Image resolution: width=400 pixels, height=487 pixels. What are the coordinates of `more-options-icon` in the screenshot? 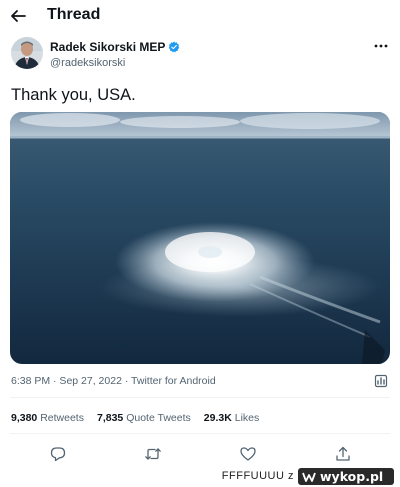 It's located at (381, 46).